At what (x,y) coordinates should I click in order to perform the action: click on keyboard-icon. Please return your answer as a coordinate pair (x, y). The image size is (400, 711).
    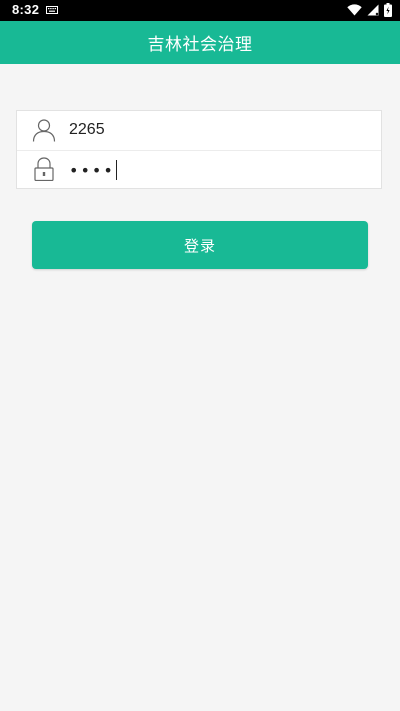
    Looking at the image, I should click on (52, 10).